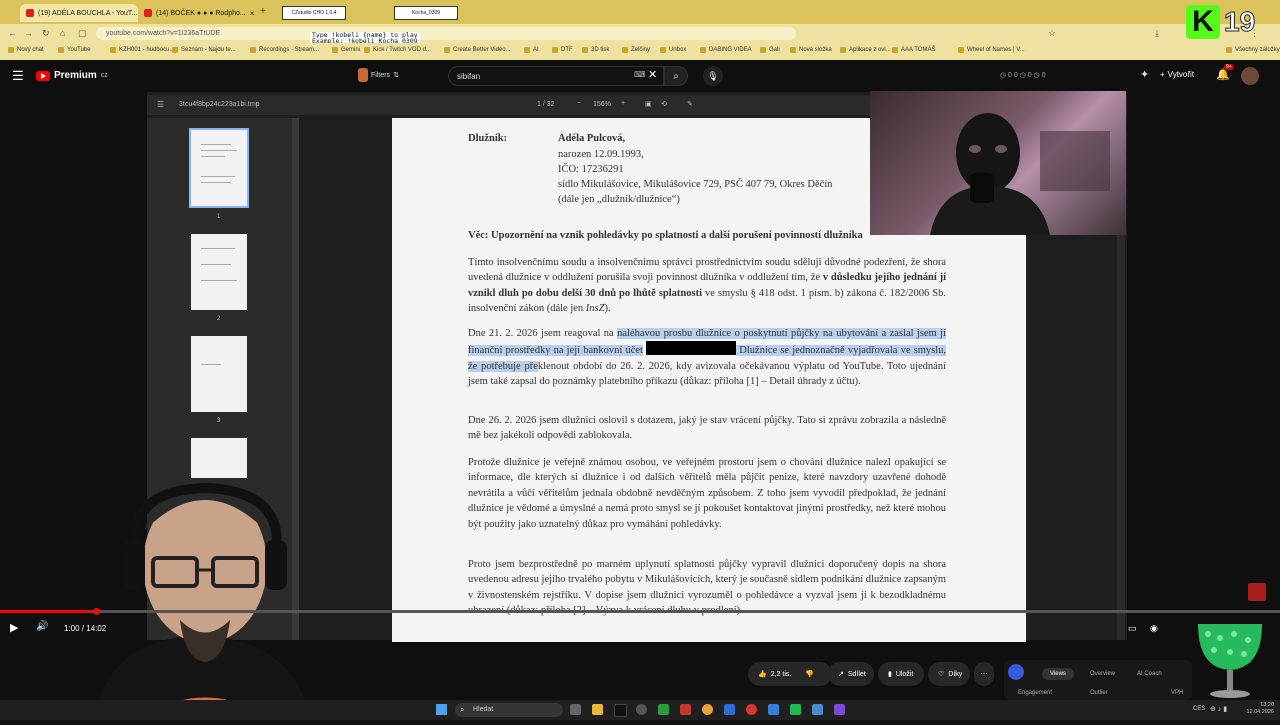 The height and width of the screenshot is (725, 1280). I want to click on bookmark-item: AI, so click(531, 50).